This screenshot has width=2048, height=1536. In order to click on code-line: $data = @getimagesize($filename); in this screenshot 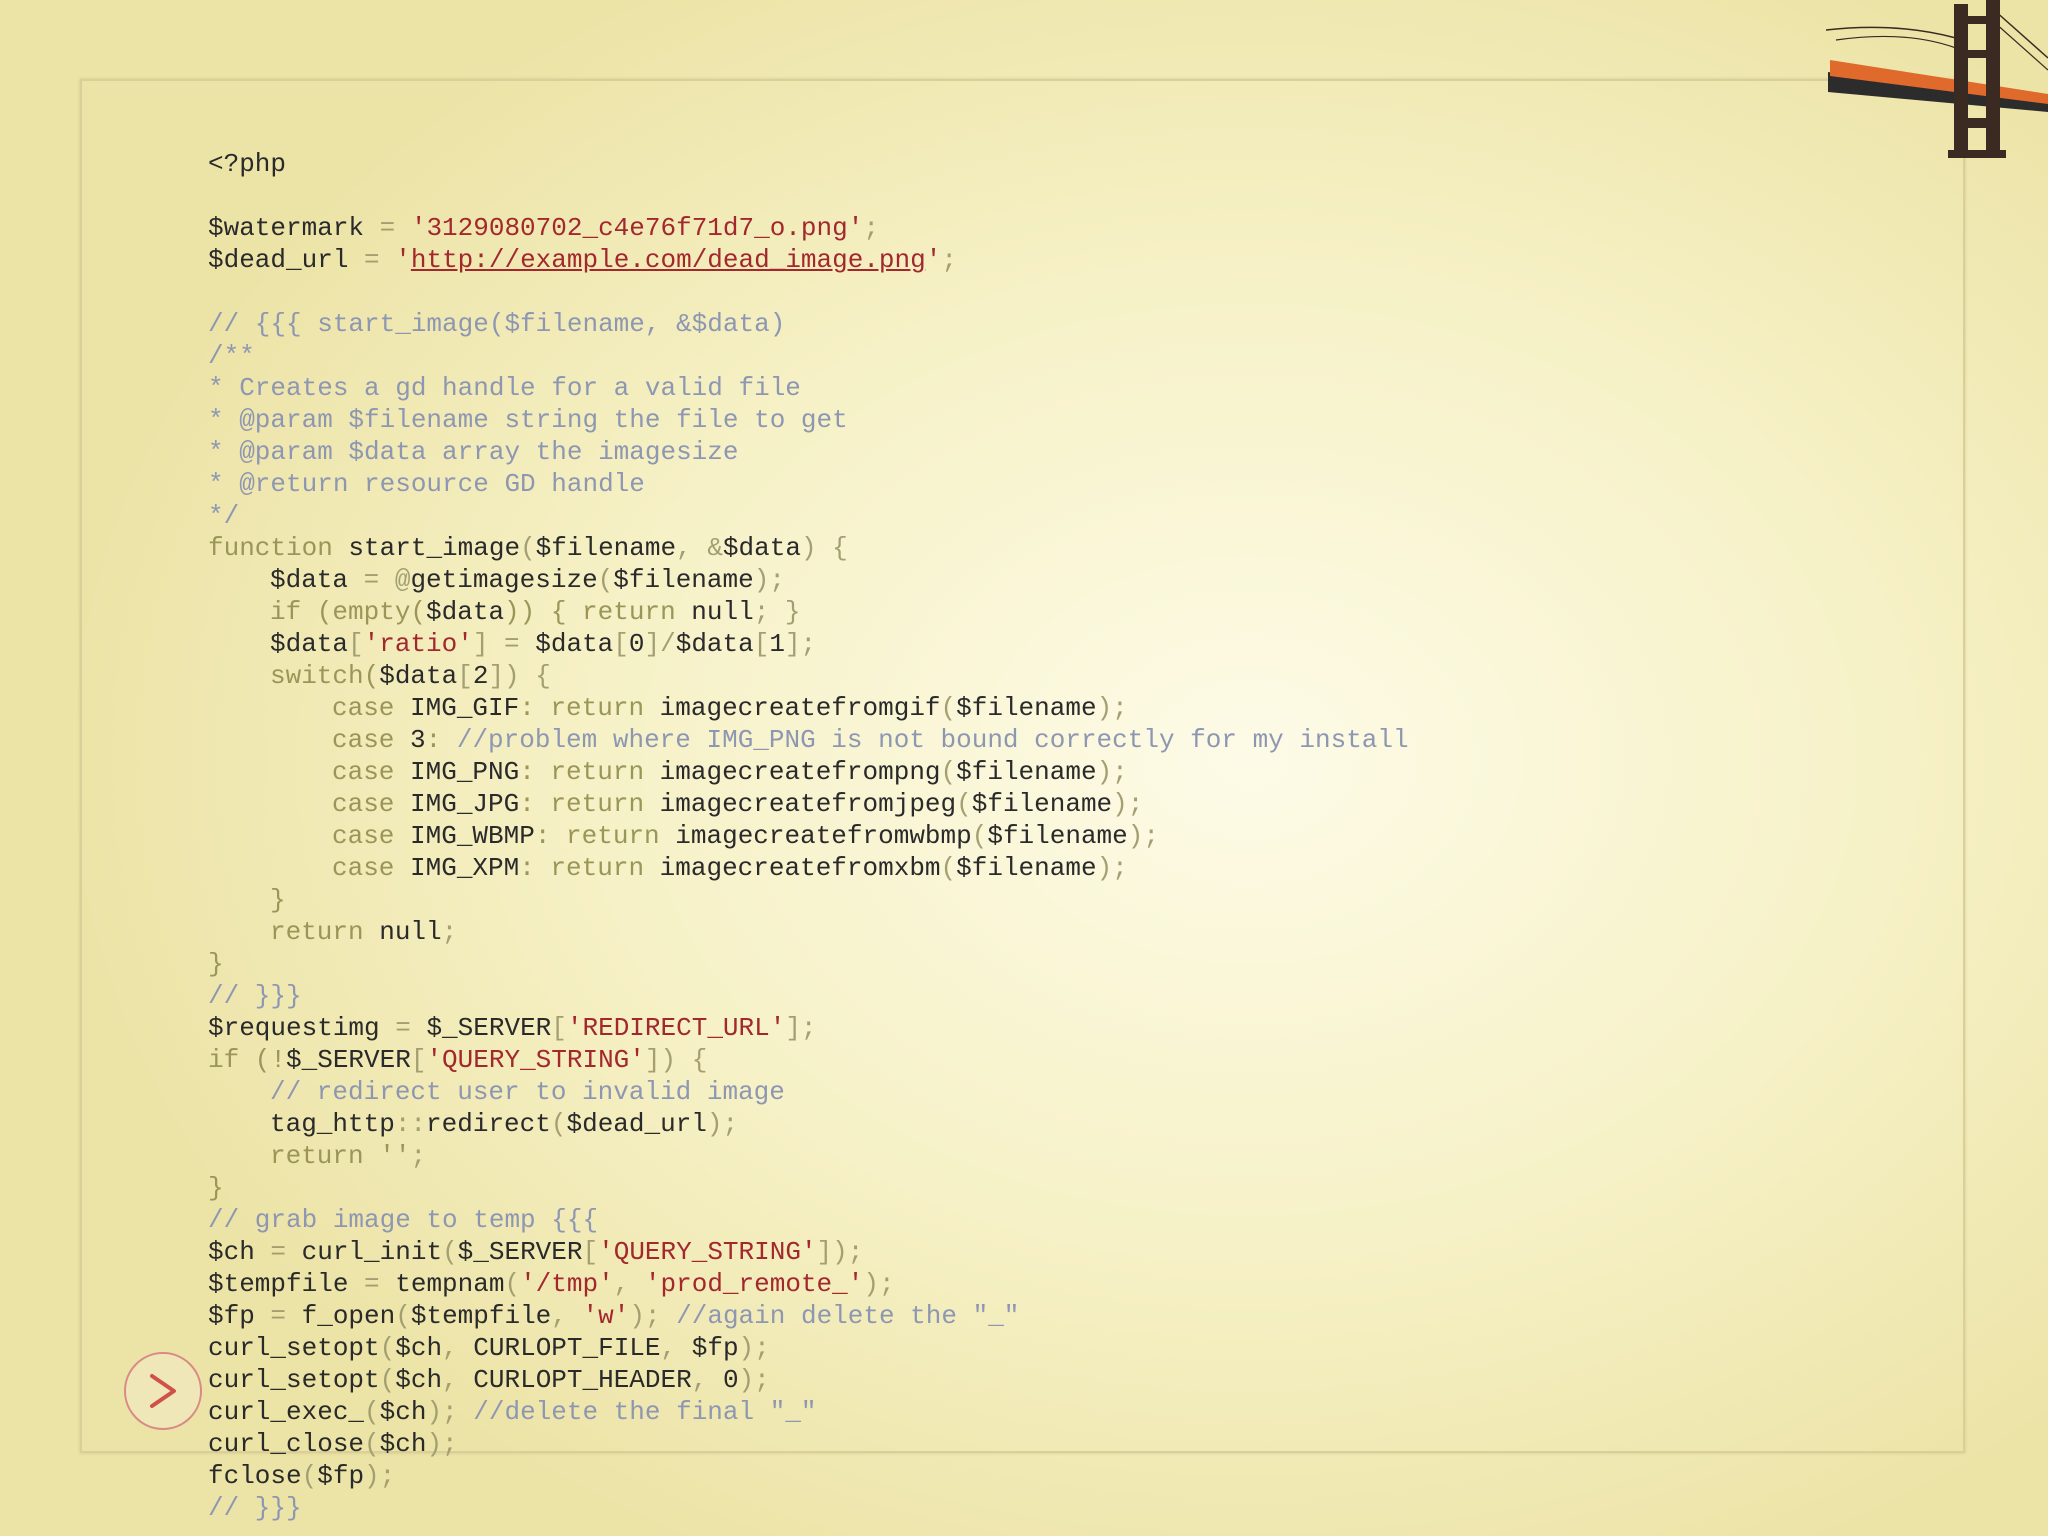, I will do `click(527, 580)`.